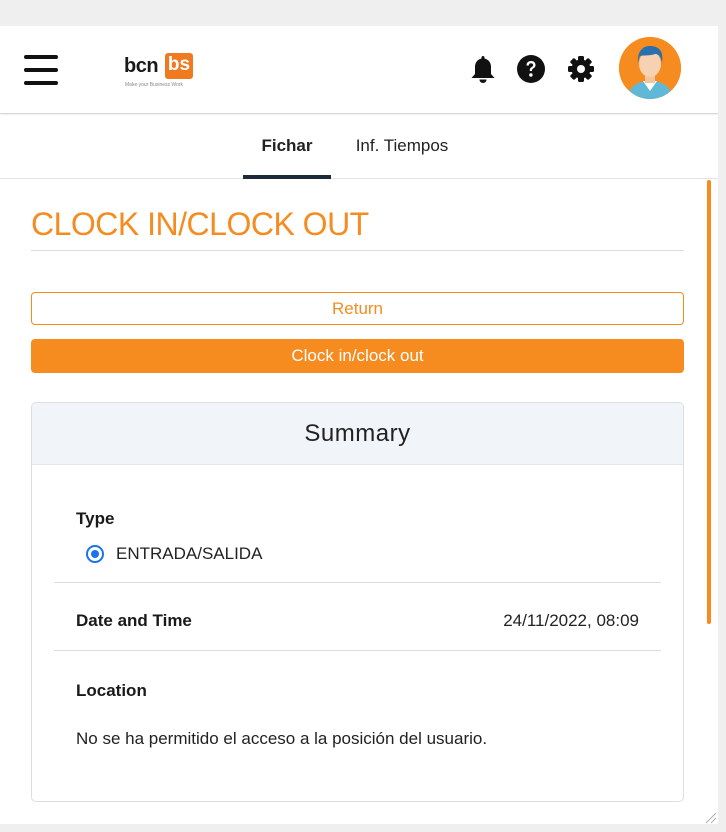 Image resolution: width=726 pixels, height=832 pixels. What do you see at coordinates (709, 402) in the screenshot?
I see `scrollbar` at bounding box center [709, 402].